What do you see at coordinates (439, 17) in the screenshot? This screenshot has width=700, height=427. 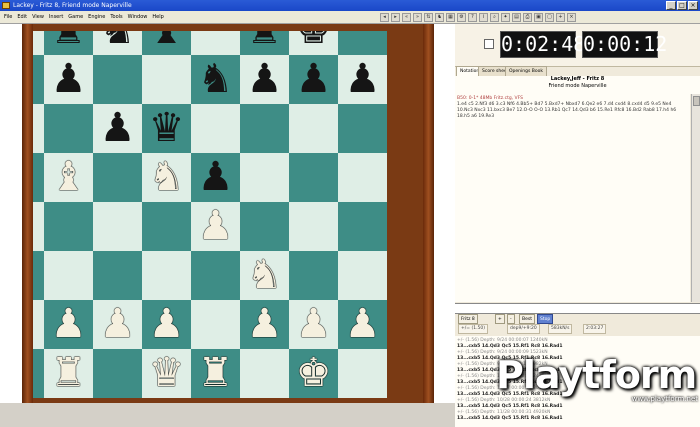 I see `piece-icon: ♞` at bounding box center [439, 17].